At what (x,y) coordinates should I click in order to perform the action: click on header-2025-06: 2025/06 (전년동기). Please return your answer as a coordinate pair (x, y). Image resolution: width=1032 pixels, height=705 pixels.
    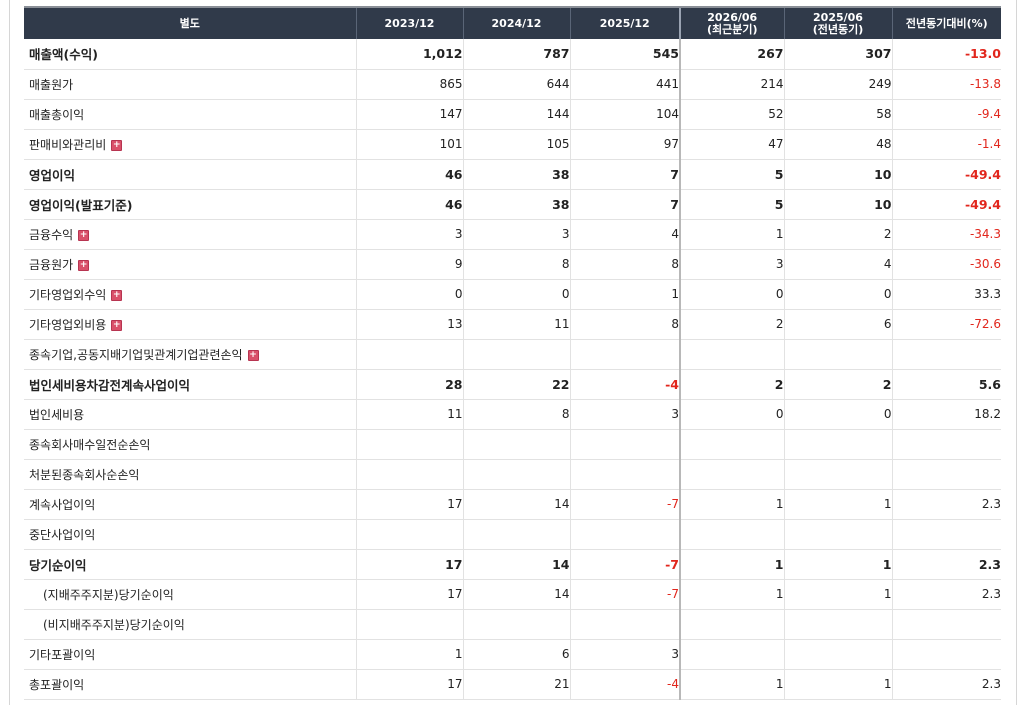
    Looking at the image, I should click on (838, 23).